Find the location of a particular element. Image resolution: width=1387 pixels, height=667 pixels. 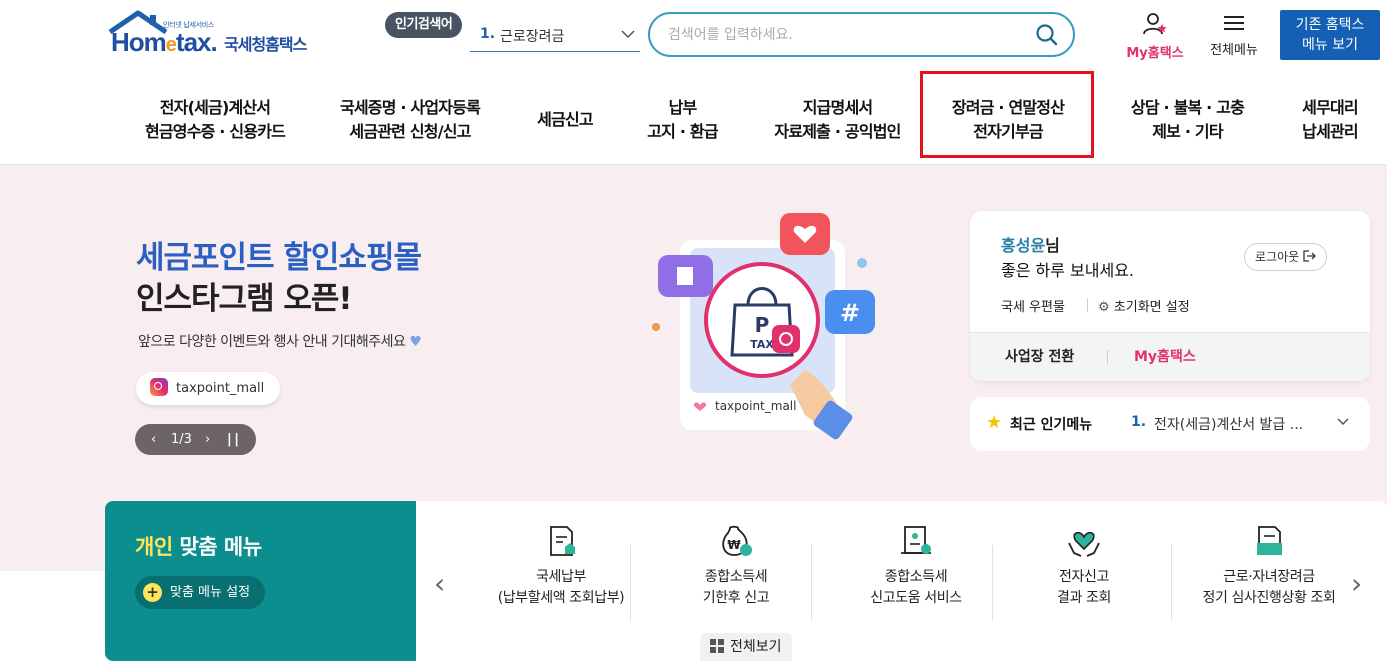

banner-prev-button: ‹ is located at coordinates (153, 439).